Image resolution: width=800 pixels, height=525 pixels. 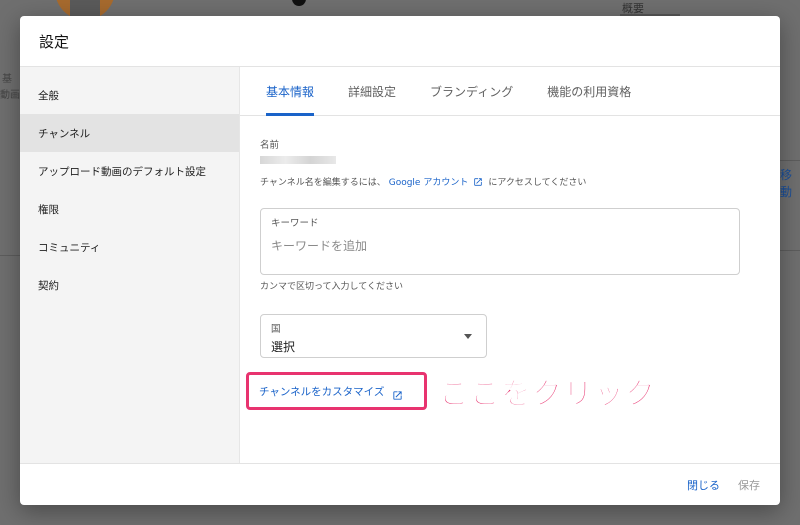 I want to click on google-account-link: Google アカウント, so click(x=429, y=181).